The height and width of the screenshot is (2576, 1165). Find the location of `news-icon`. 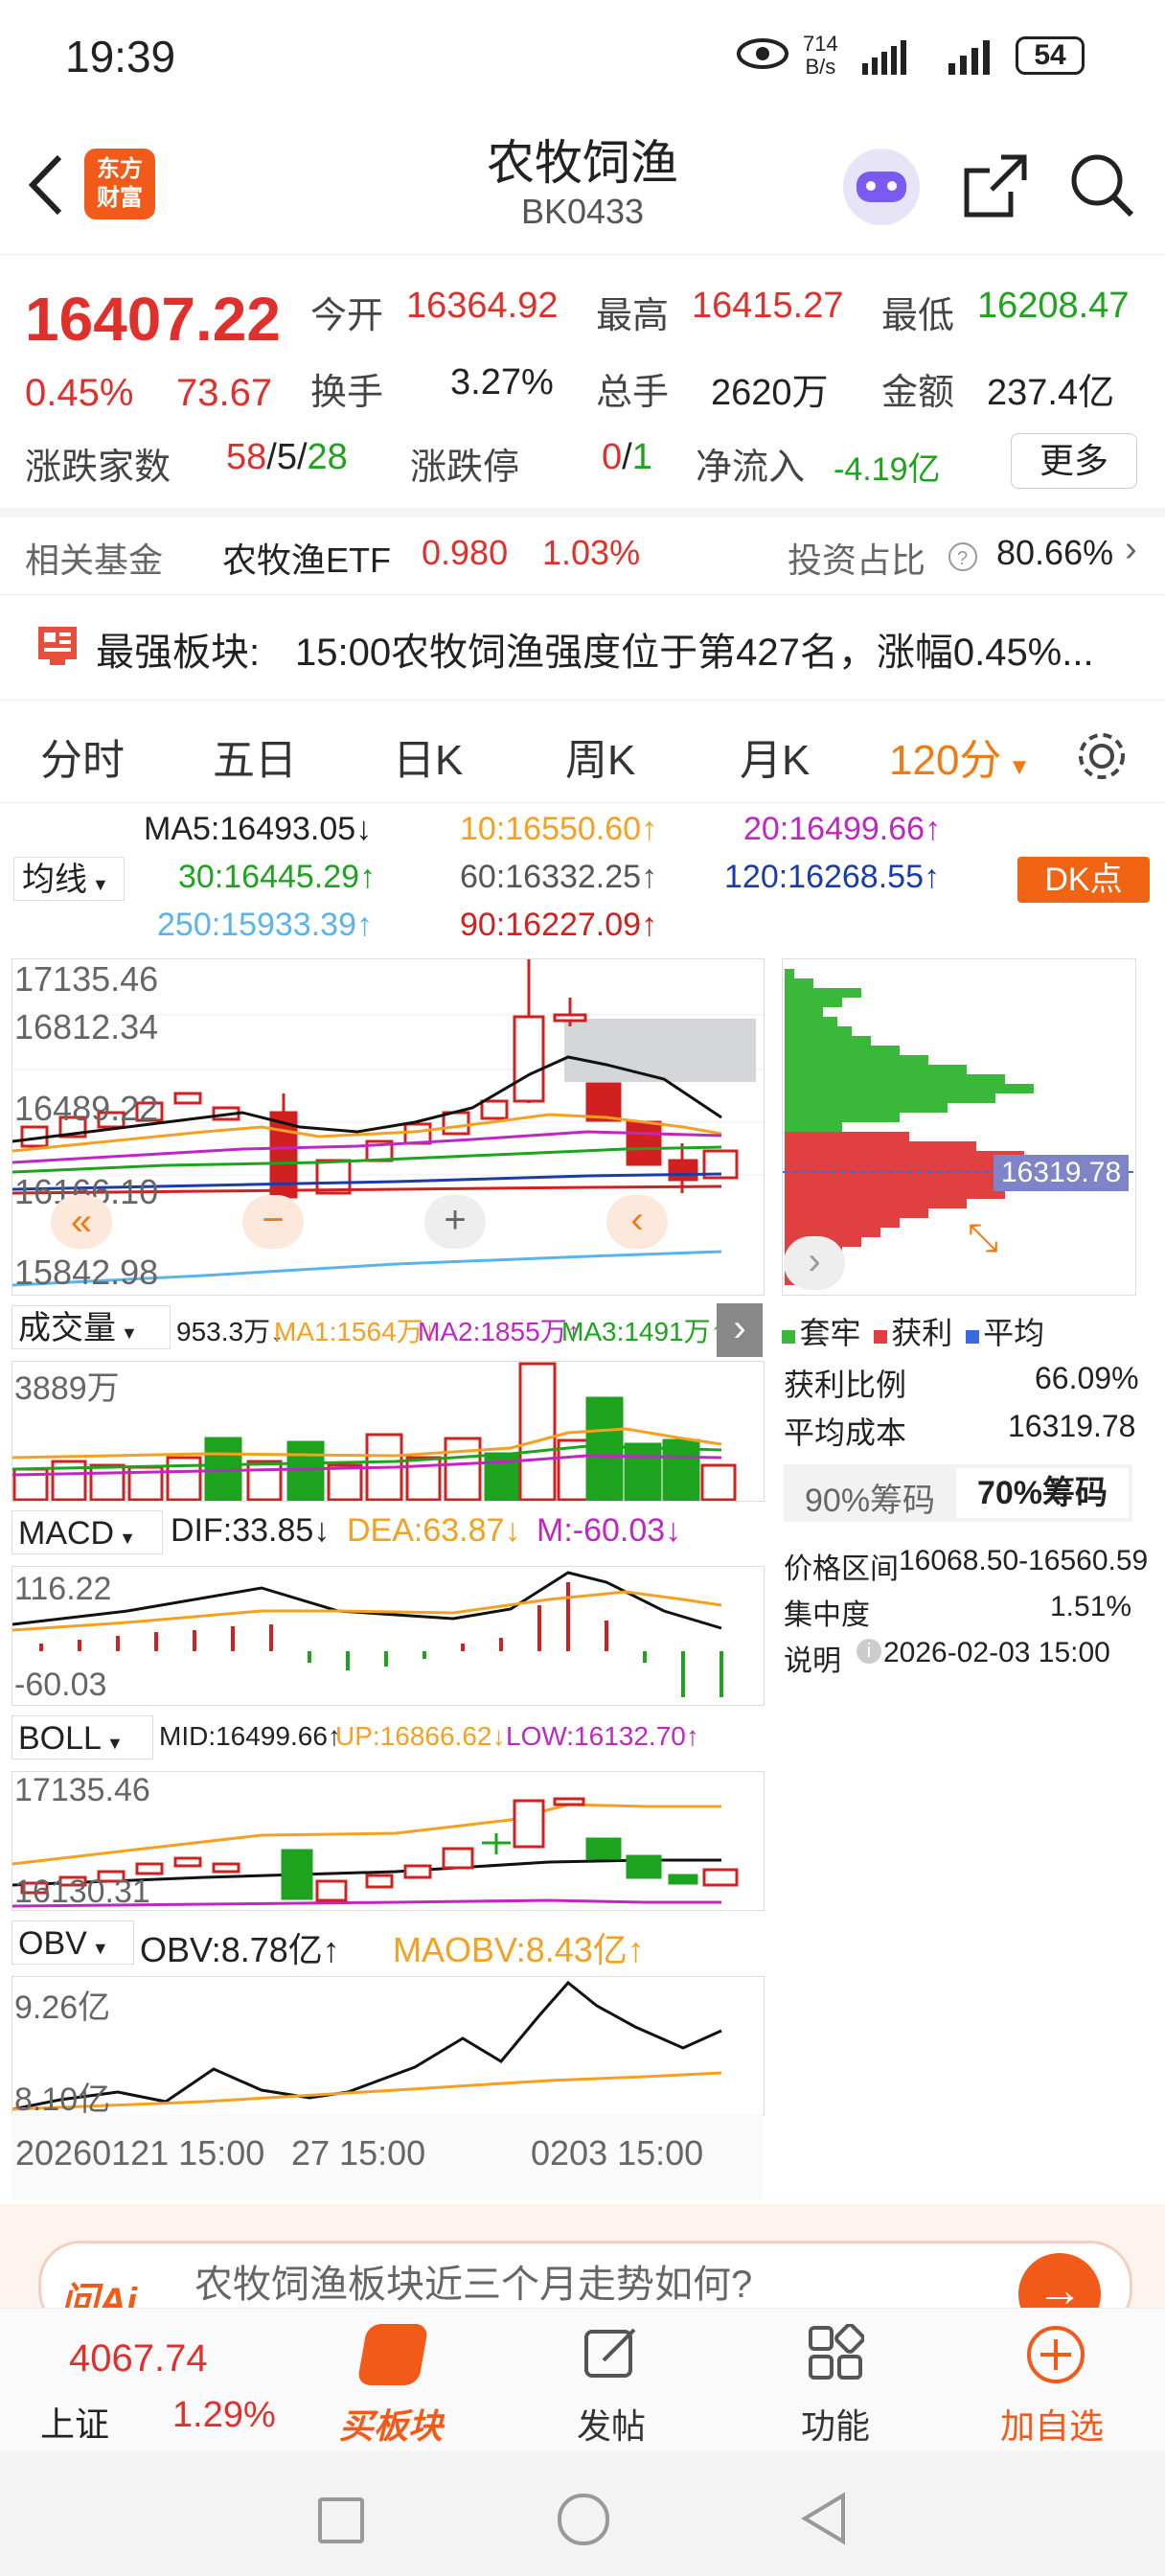

news-icon is located at coordinates (58, 646).